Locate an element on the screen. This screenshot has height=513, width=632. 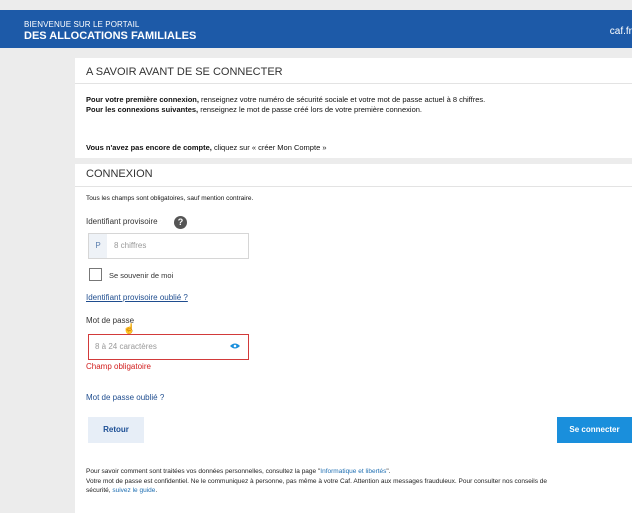
pwd-label: Mot de passe is located at coordinates (110, 320).